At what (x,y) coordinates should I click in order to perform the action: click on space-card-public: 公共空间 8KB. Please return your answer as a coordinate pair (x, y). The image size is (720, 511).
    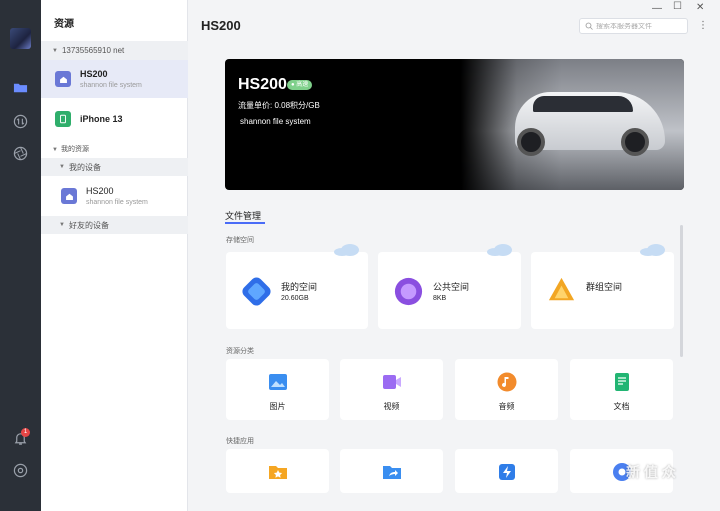
    Looking at the image, I should click on (449, 286).